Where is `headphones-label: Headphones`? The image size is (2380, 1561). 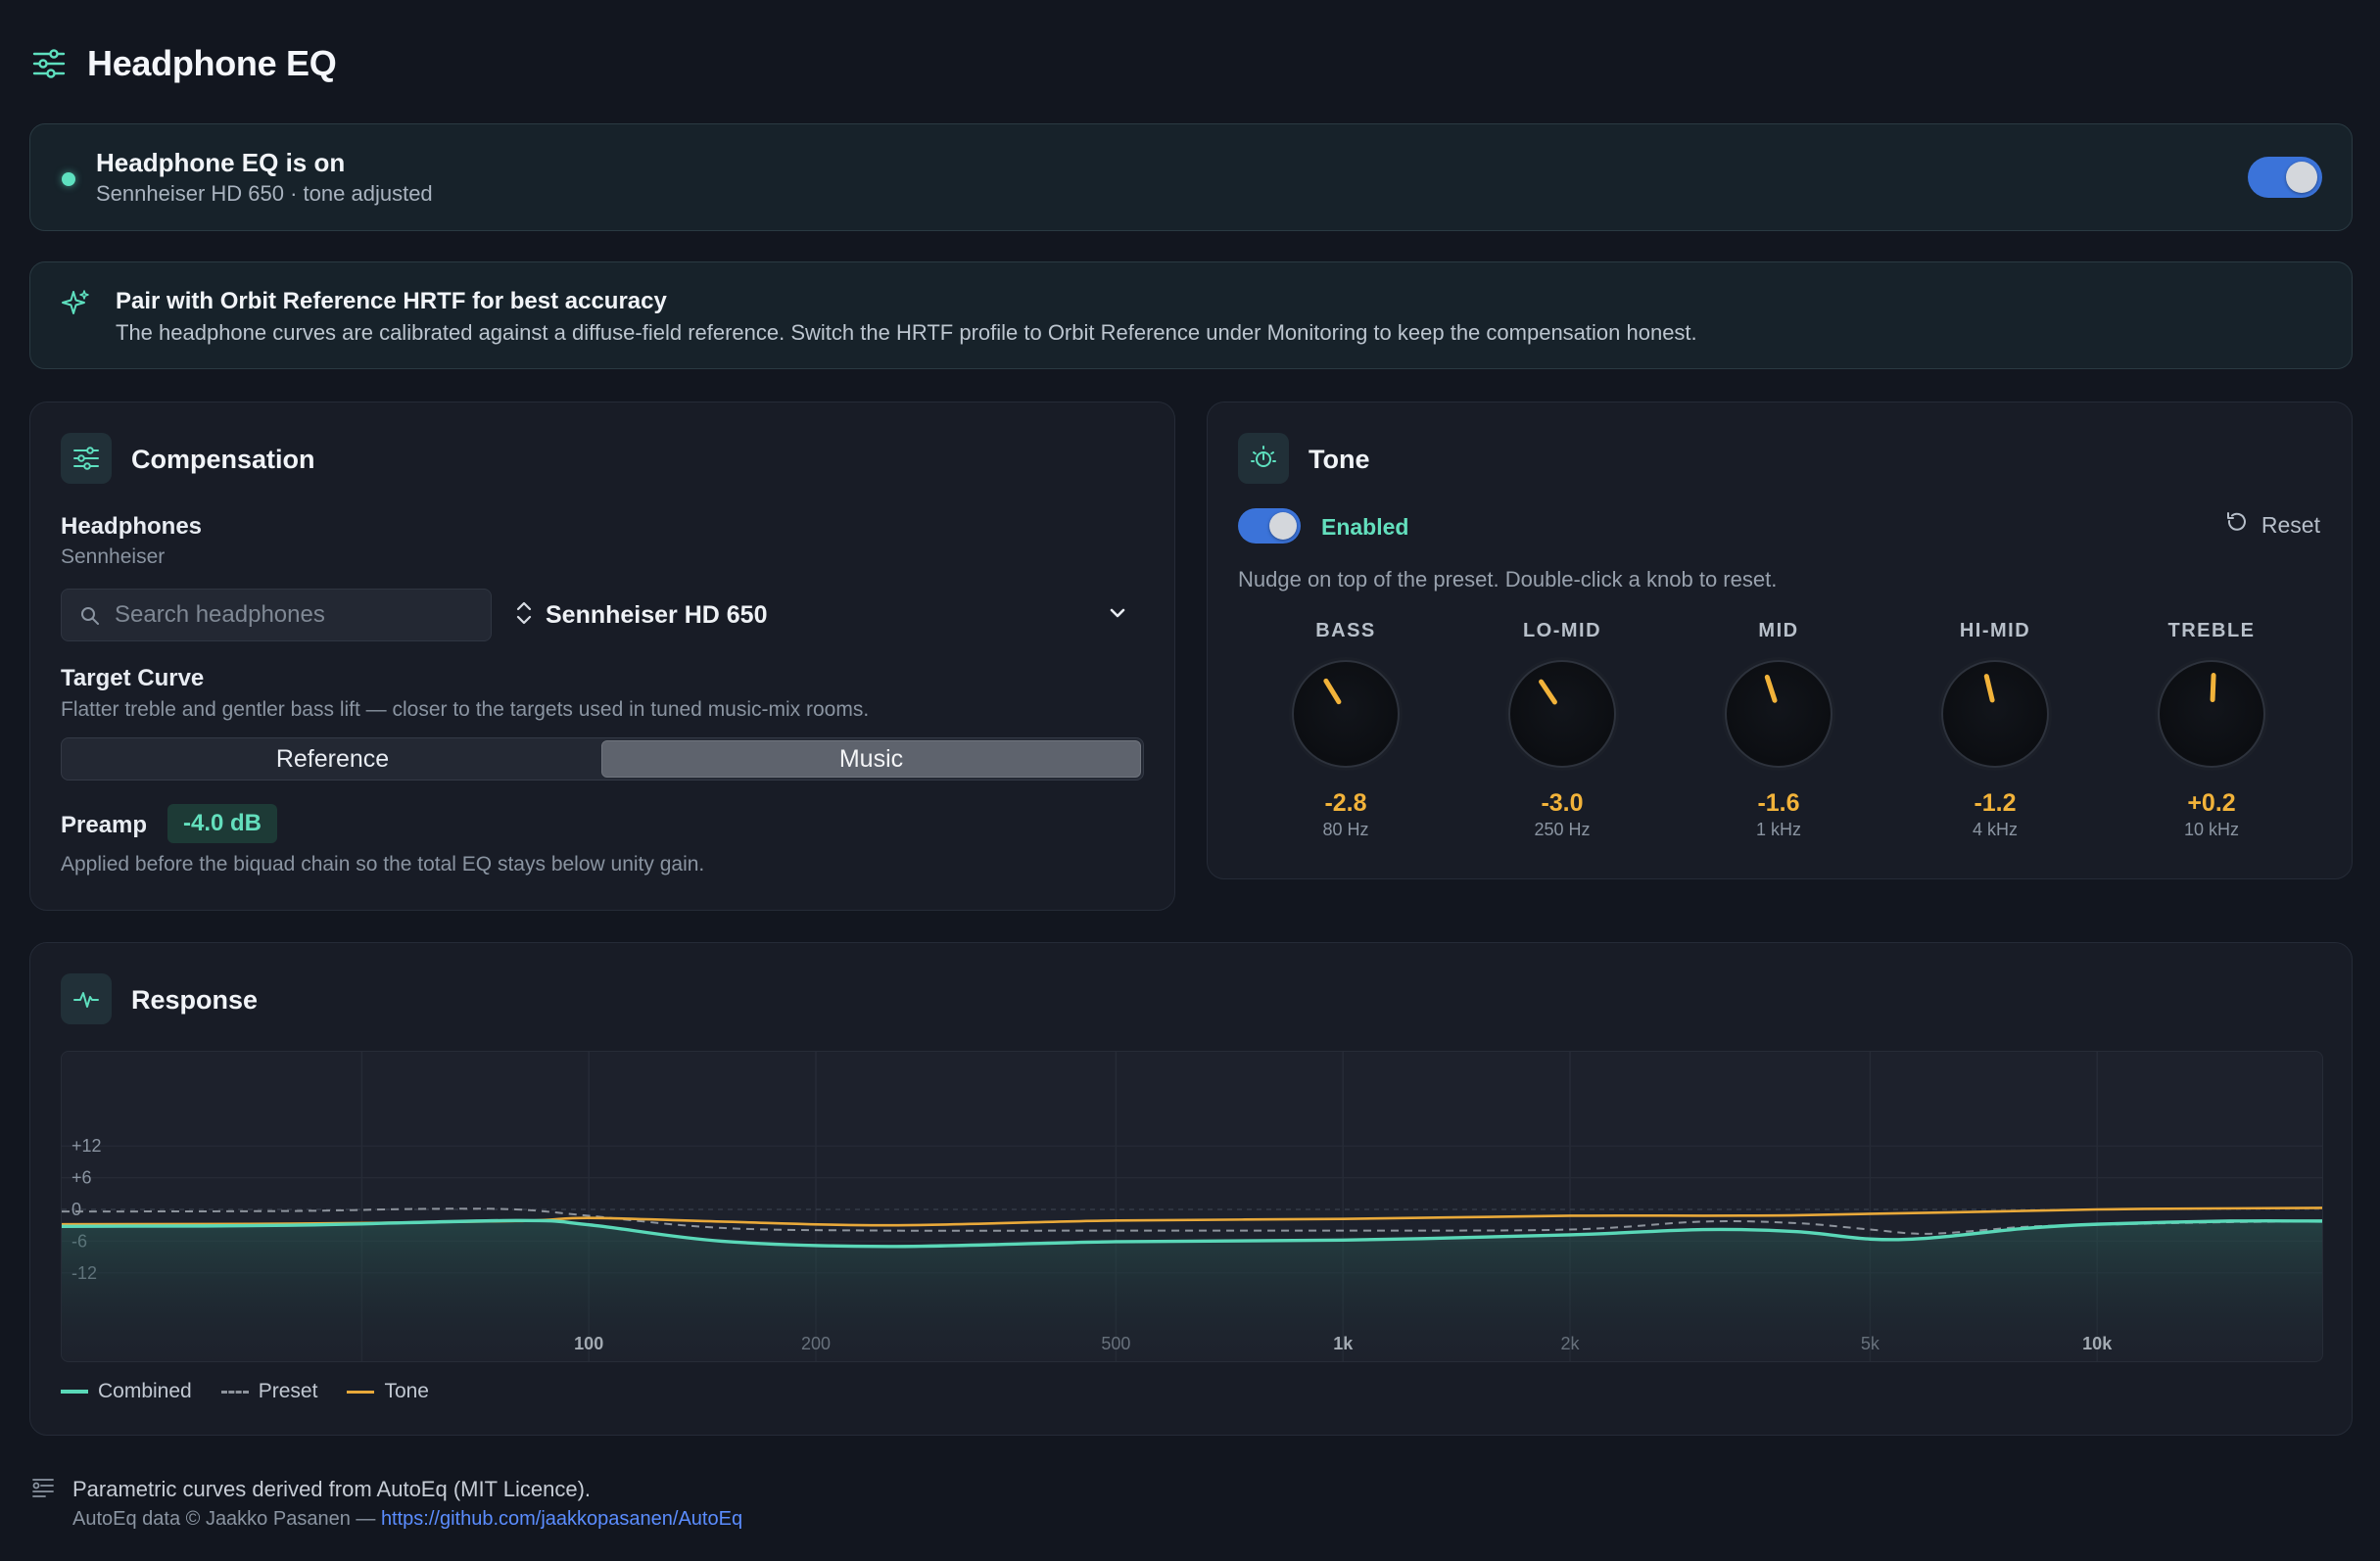 headphones-label: Headphones is located at coordinates (132, 526).